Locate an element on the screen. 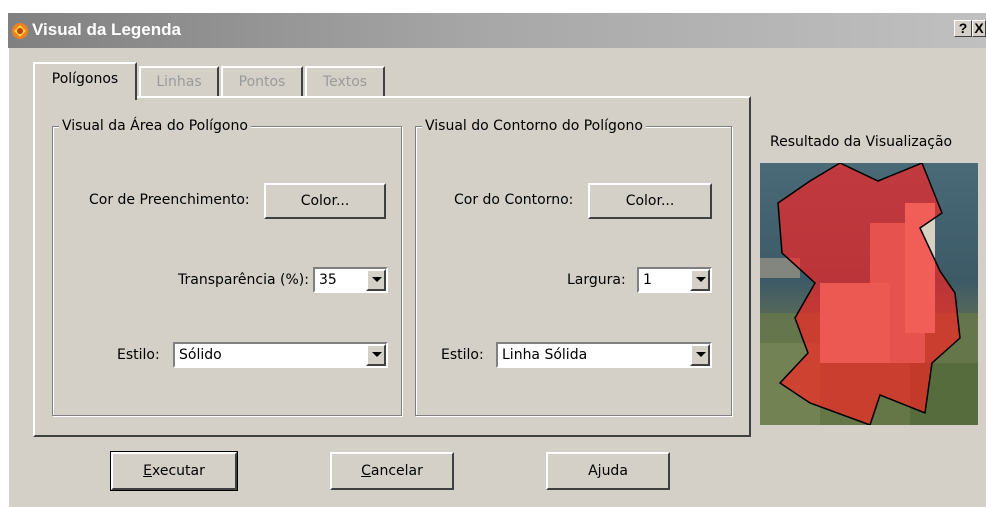 Image resolution: width=986 pixels, height=507 pixels. outline-style-label: Estilo: is located at coordinates (462, 355).